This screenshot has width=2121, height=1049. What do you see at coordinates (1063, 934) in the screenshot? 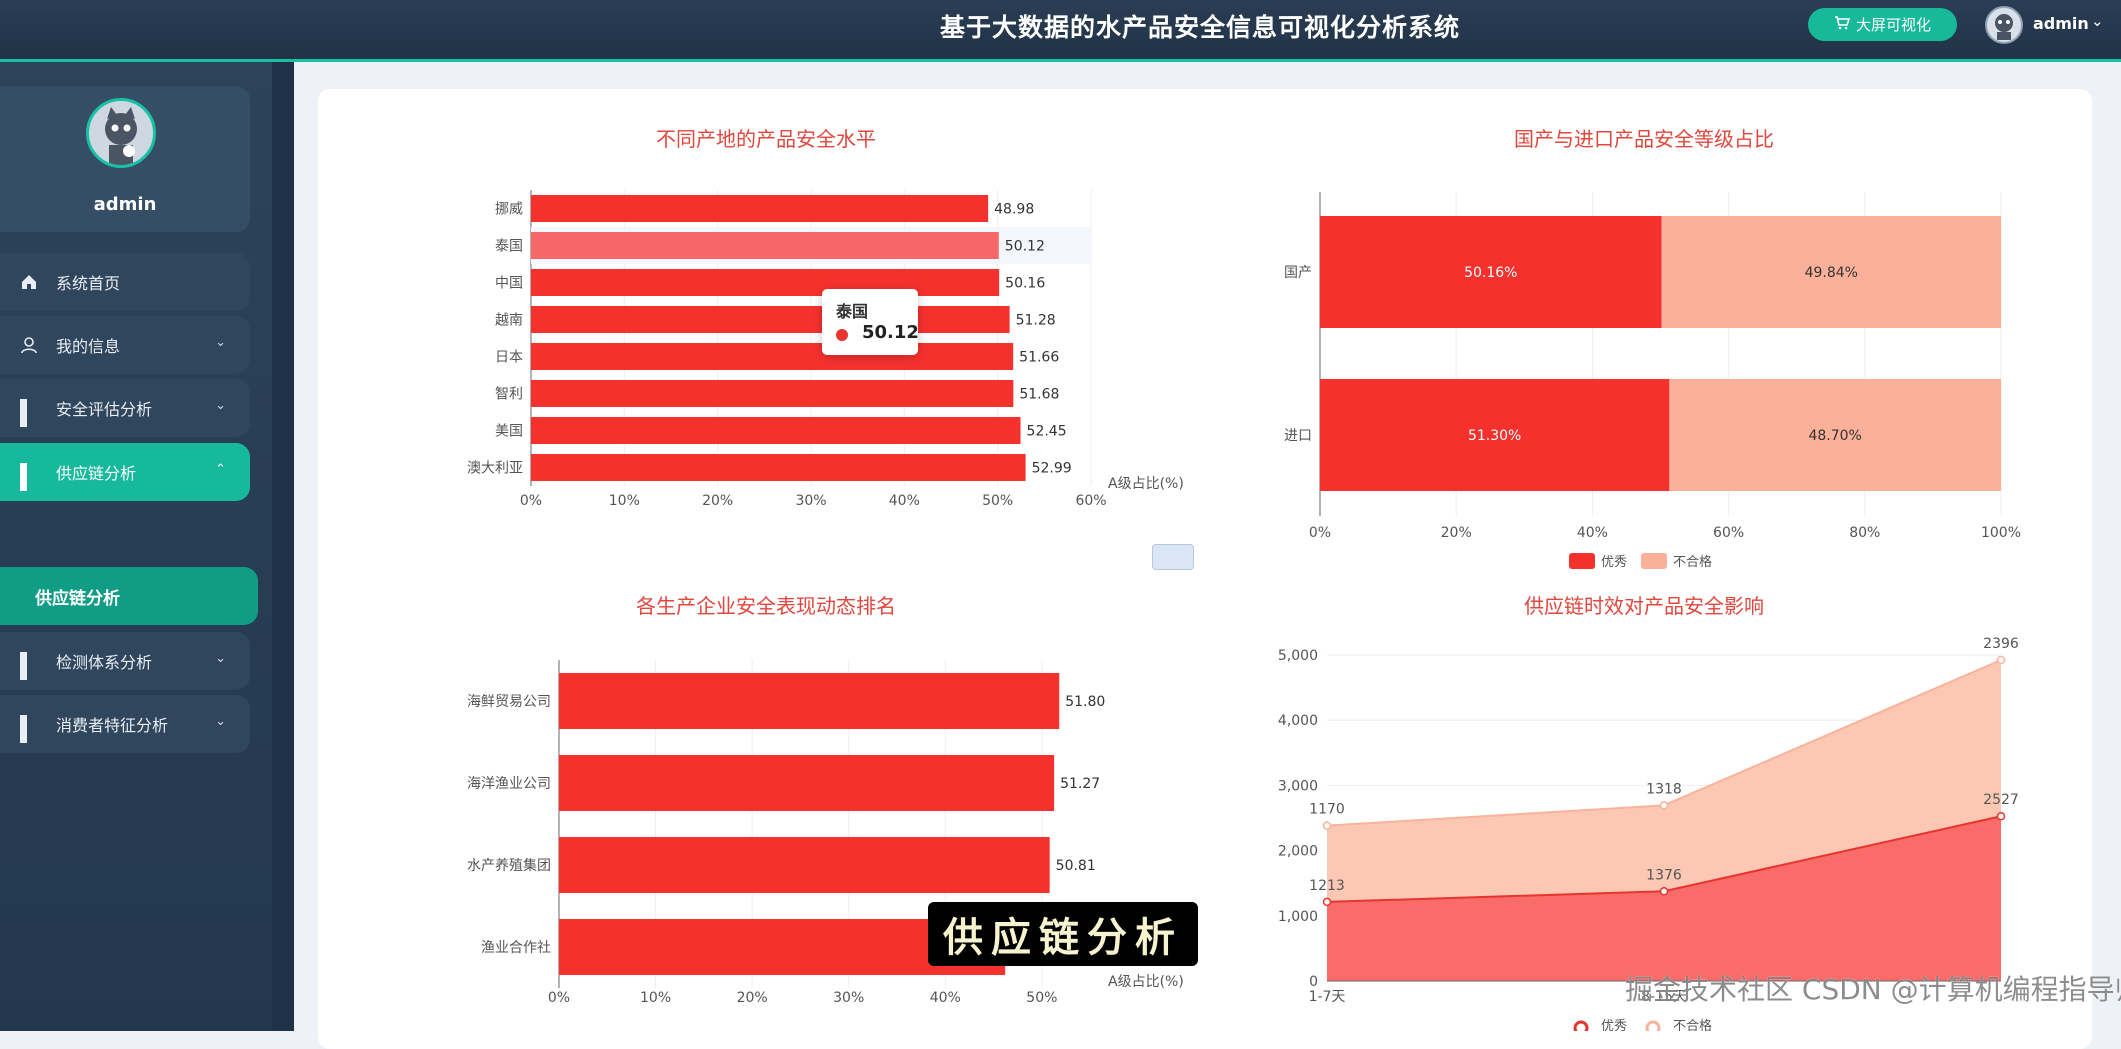
I see `video-caption: 供应链分析` at bounding box center [1063, 934].